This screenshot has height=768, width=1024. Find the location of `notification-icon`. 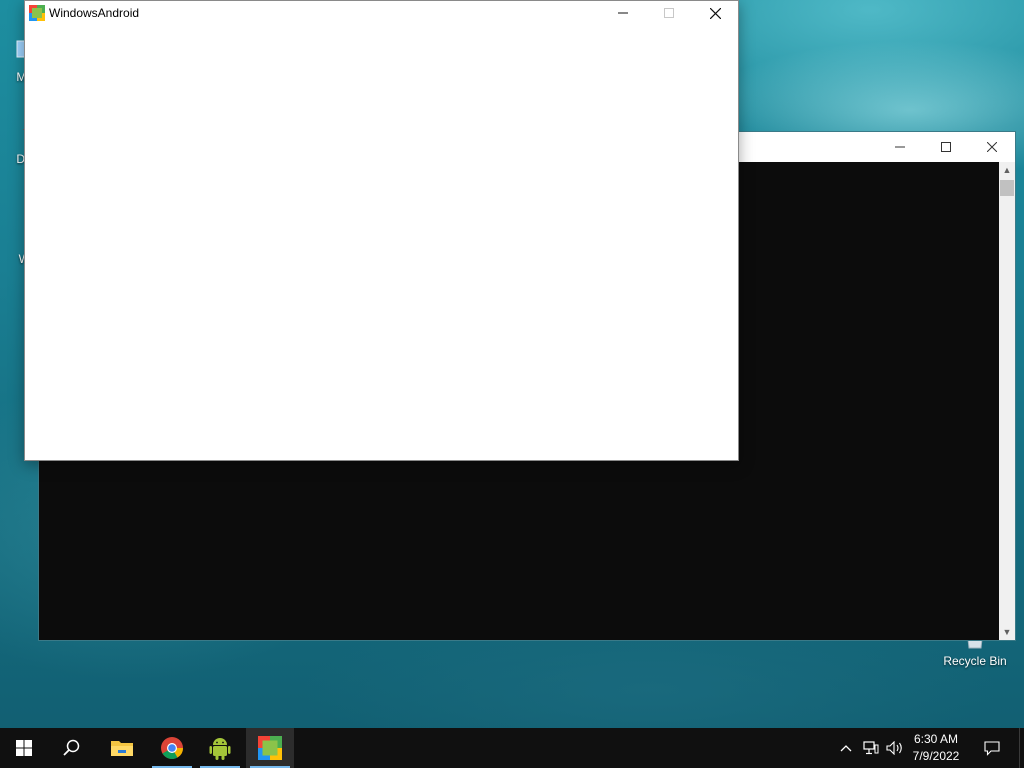

notification-icon is located at coordinates (992, 748).